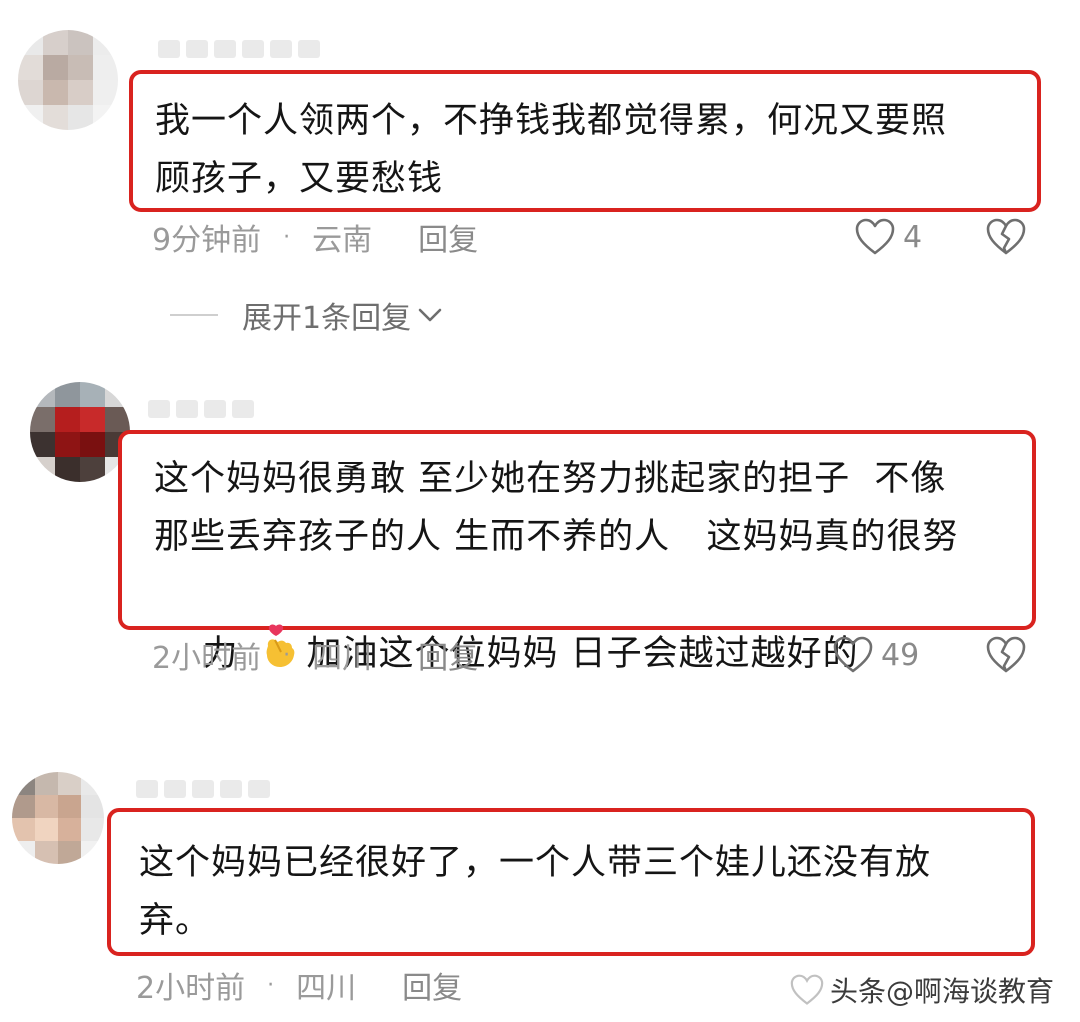 The width and height of the screenshot is (1080, 1022). Describe the element at coordinates (175, 921) in the screenshot. I see `comment-text: 弃。` at that location.